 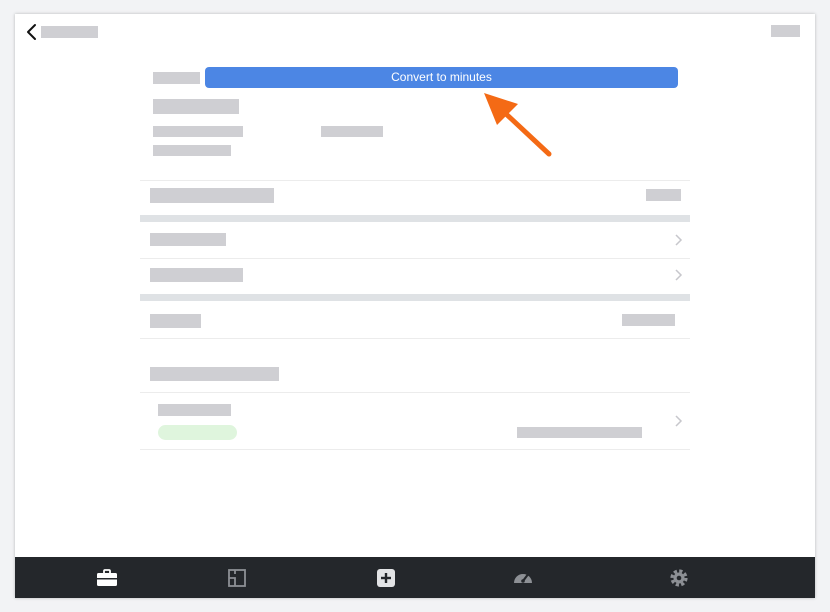 What do you see at coordinates (663, 195) in the screenshot?
I see `summary-value-placeholder` at bounding box center [663, 195].